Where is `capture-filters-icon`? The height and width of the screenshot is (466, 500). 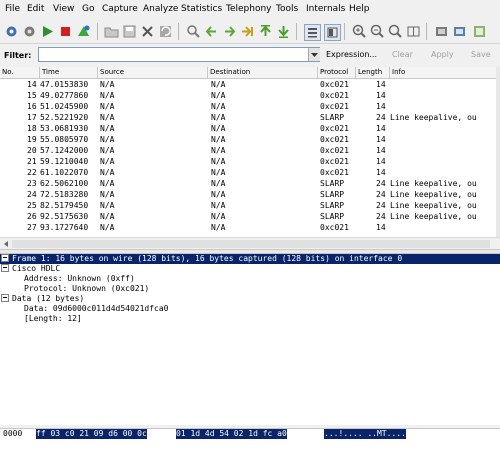
capture-filters-icon is located at coordinates (441, 31).